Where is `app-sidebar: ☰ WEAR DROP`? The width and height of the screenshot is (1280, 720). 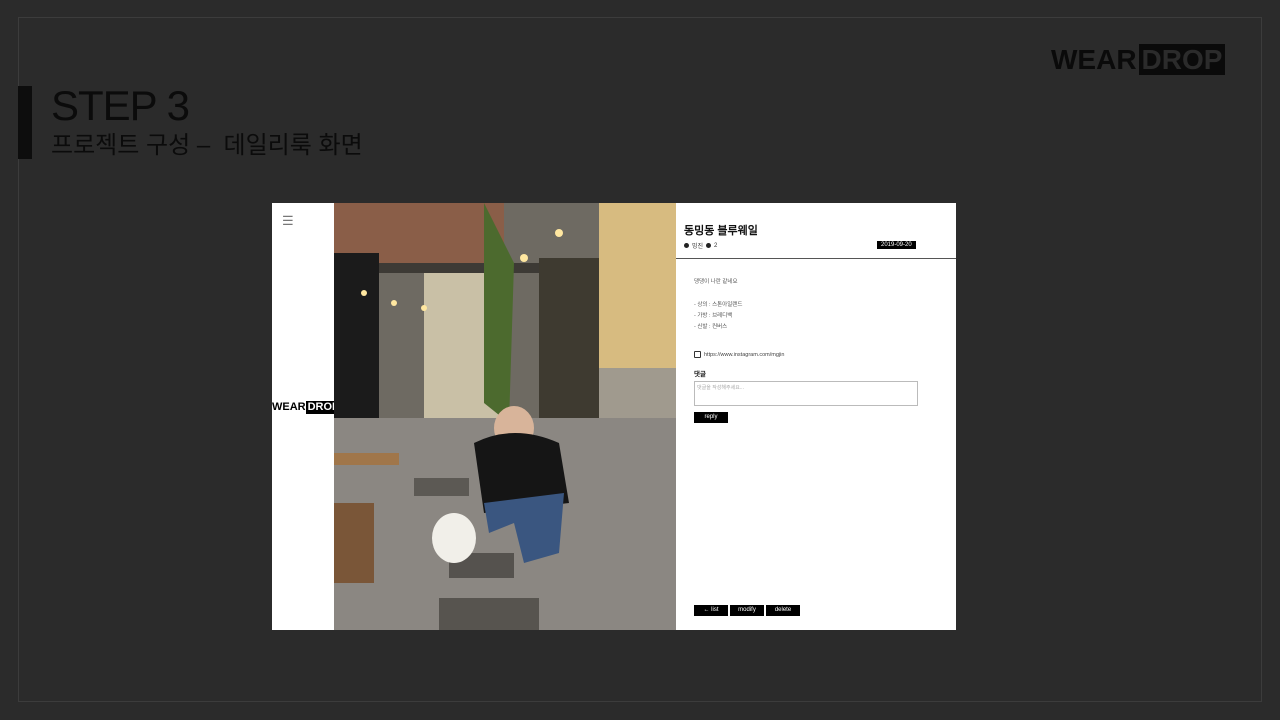 app-sidebar: ☰ WEAR DROP is located at coordinates (307, 416).